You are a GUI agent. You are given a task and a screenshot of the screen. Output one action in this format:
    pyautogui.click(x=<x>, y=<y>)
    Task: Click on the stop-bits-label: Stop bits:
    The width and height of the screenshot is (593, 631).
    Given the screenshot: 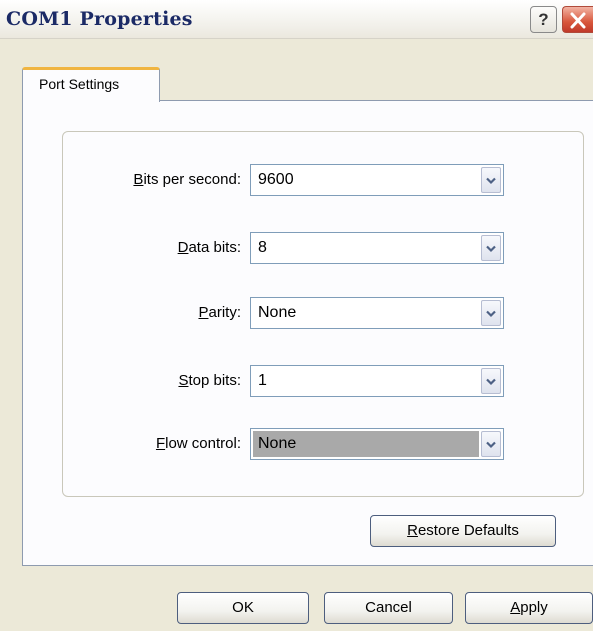 What is the action you would take?
    pyautogui.click(x=209, y=380)
    